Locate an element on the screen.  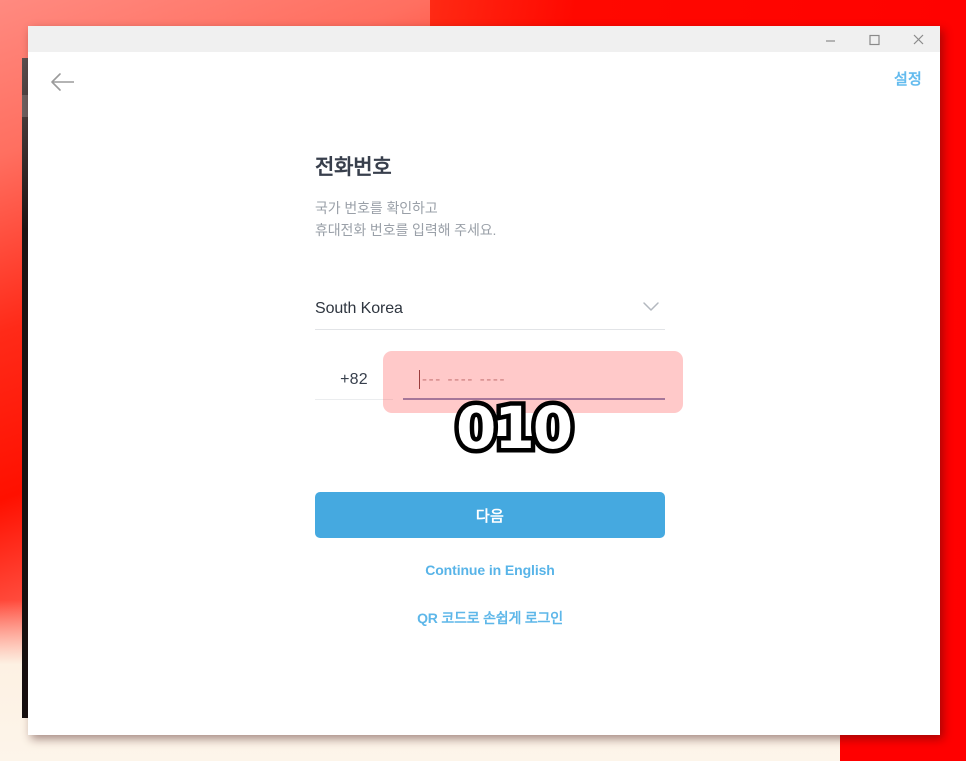
chevron-down-icon is located at coordinates (651, 309).